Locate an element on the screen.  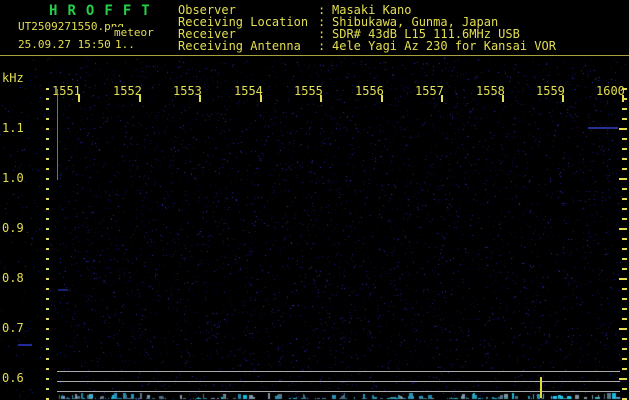
y-axis-label: 0.9 is located at coordinates (13, 228).